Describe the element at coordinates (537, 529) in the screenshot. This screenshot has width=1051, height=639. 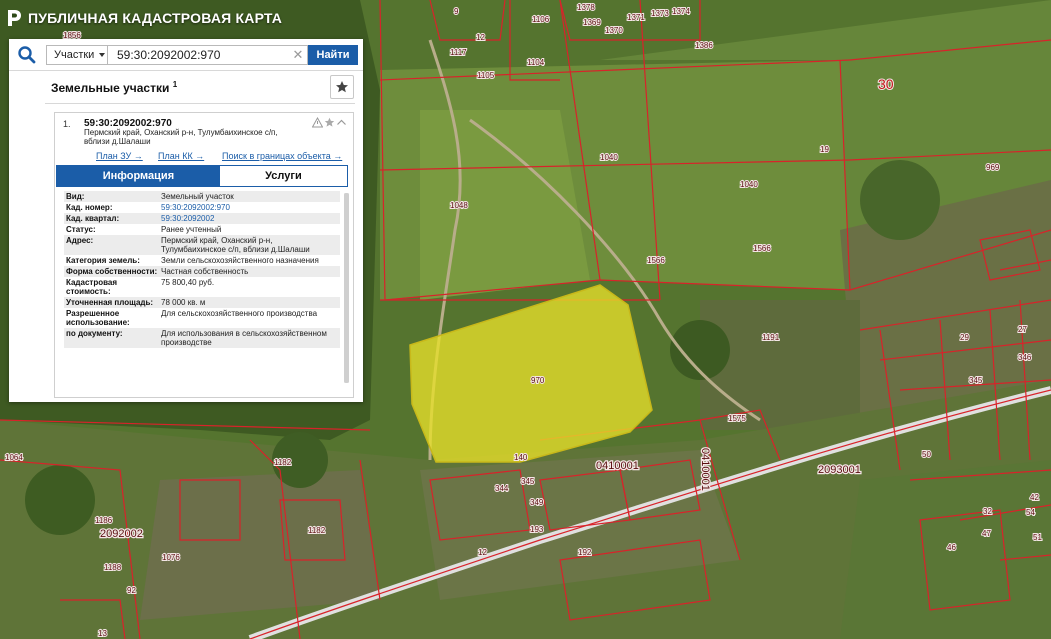
I see `parcel-label: 193` at that location.